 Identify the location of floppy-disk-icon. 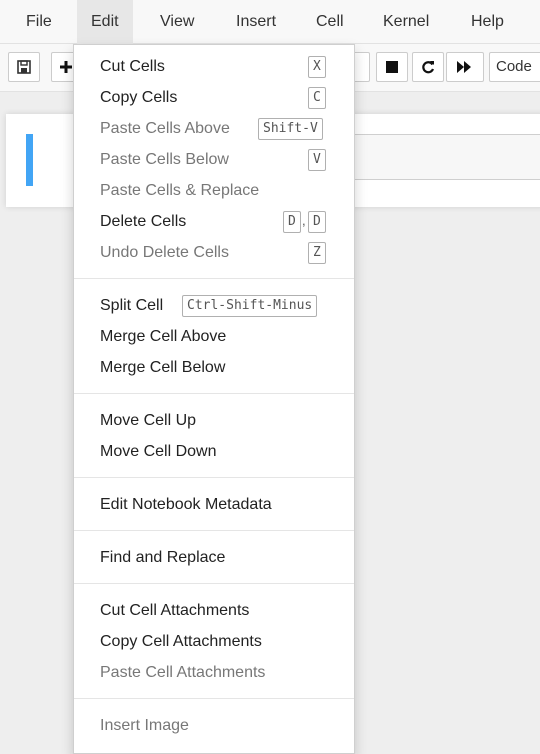
(24, 67).